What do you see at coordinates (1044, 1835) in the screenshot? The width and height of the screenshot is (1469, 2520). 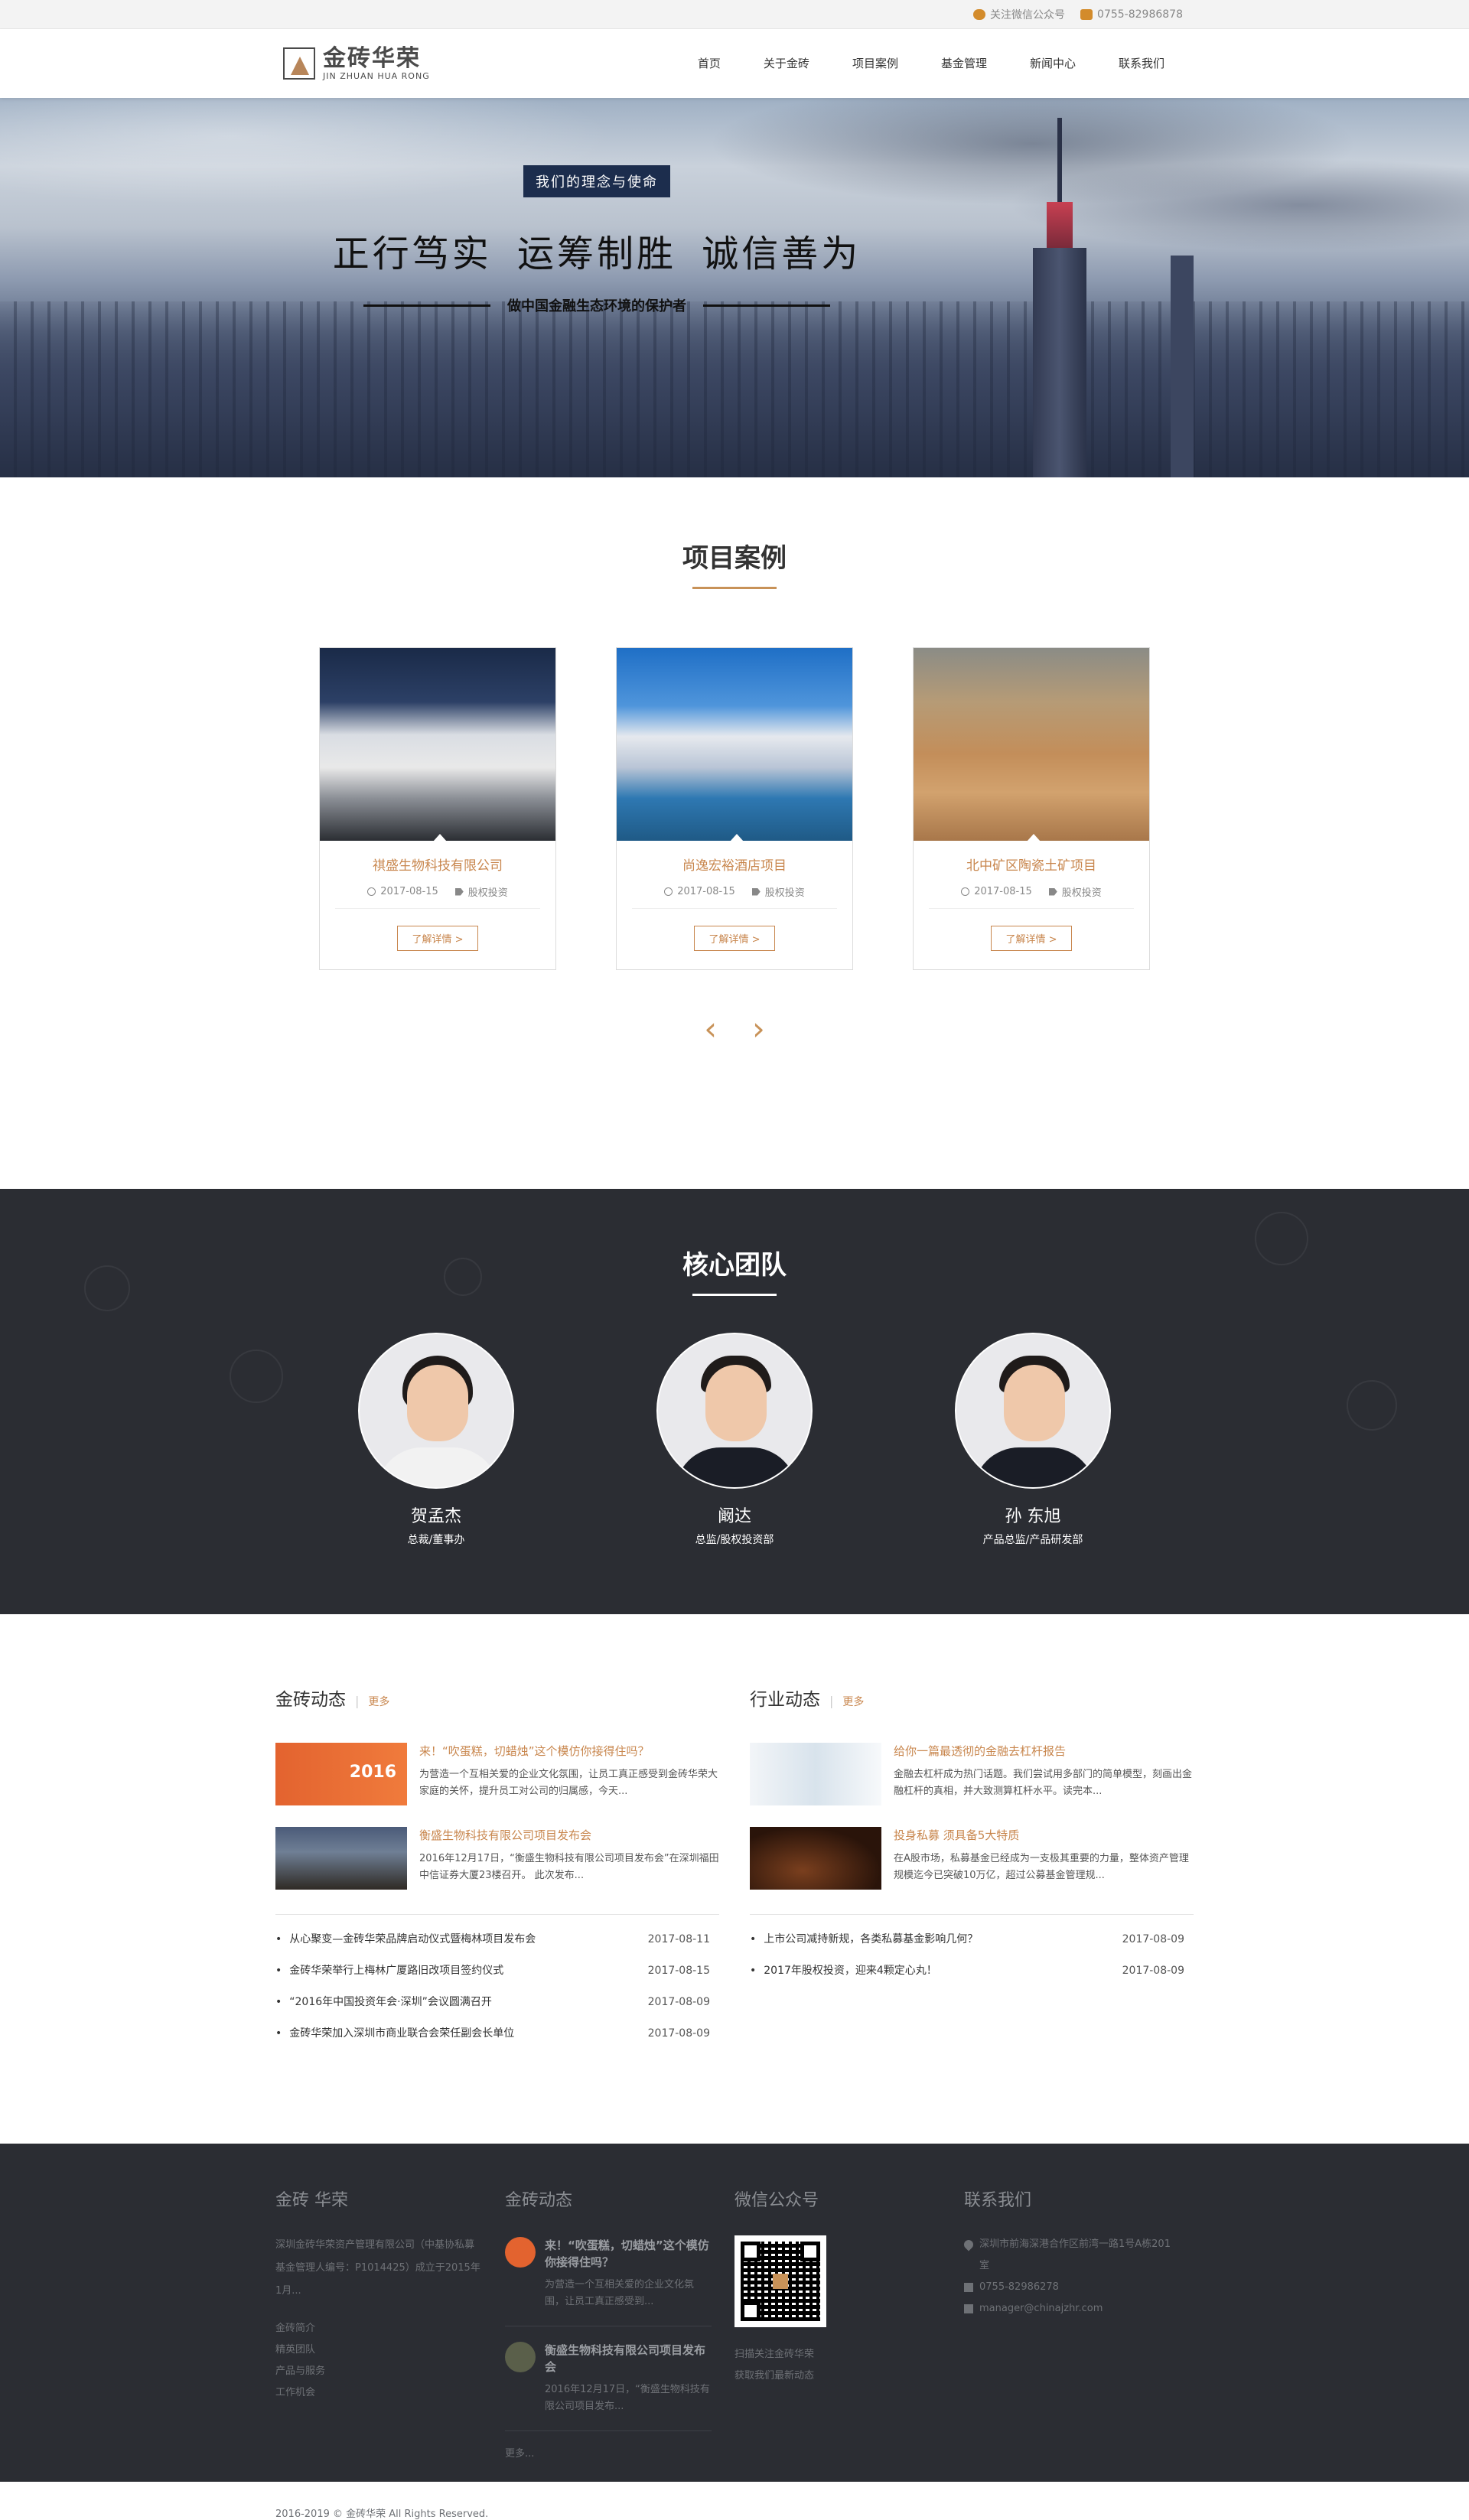 I see `news-feature-title: 投身私募 须具备5大特质` at bounding box center [1044, 1835].